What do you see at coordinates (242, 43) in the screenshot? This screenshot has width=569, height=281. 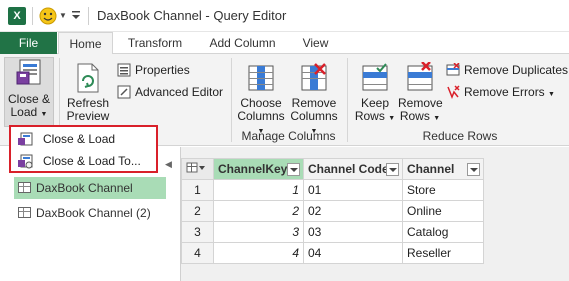 I see `tab-add-column: Add Column` at bounding box center [242, 43].